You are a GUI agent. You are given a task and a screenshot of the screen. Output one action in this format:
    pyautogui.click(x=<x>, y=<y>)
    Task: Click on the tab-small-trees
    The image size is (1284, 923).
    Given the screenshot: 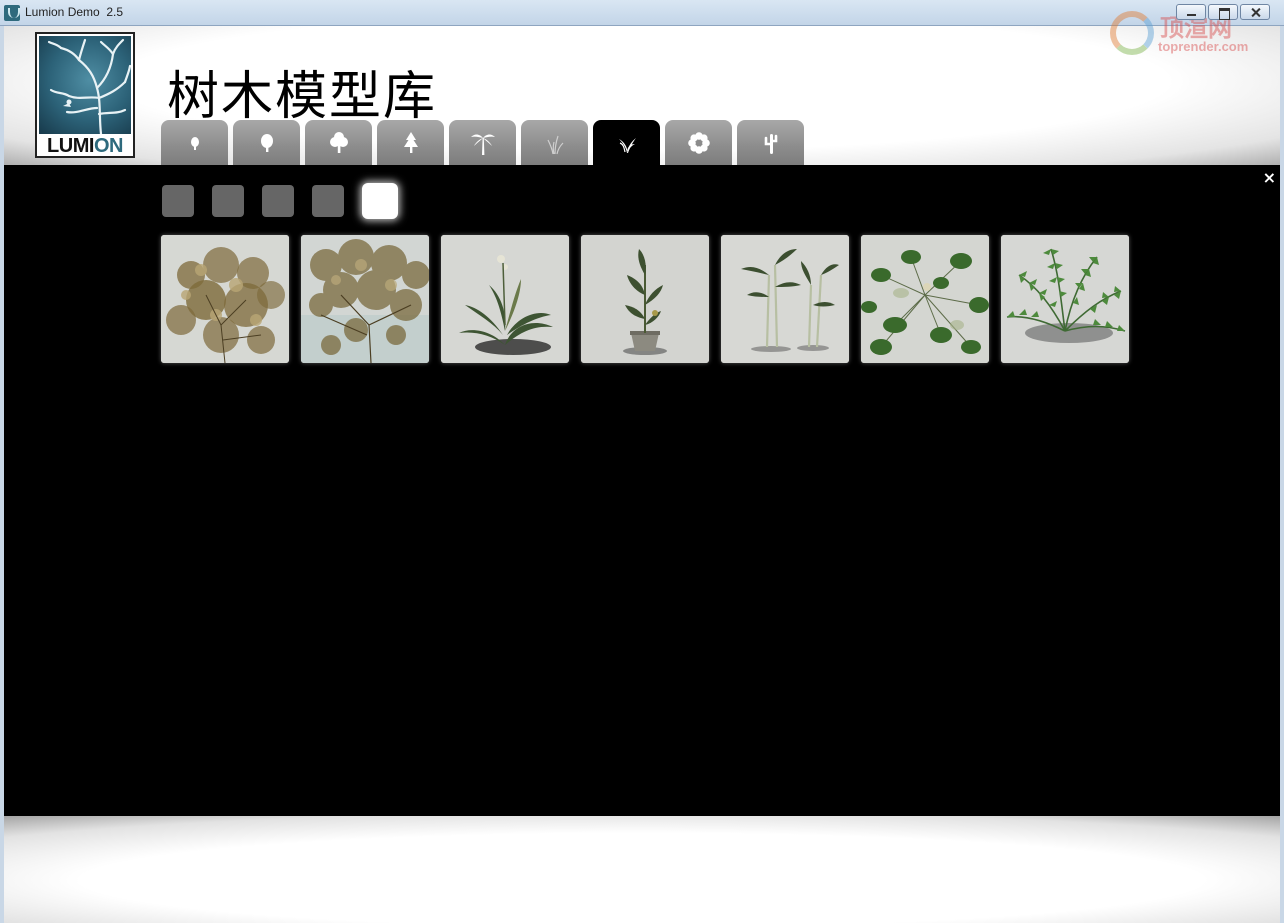 What is the action you would take?
    pyautogui.click(x=194, y=142)
    